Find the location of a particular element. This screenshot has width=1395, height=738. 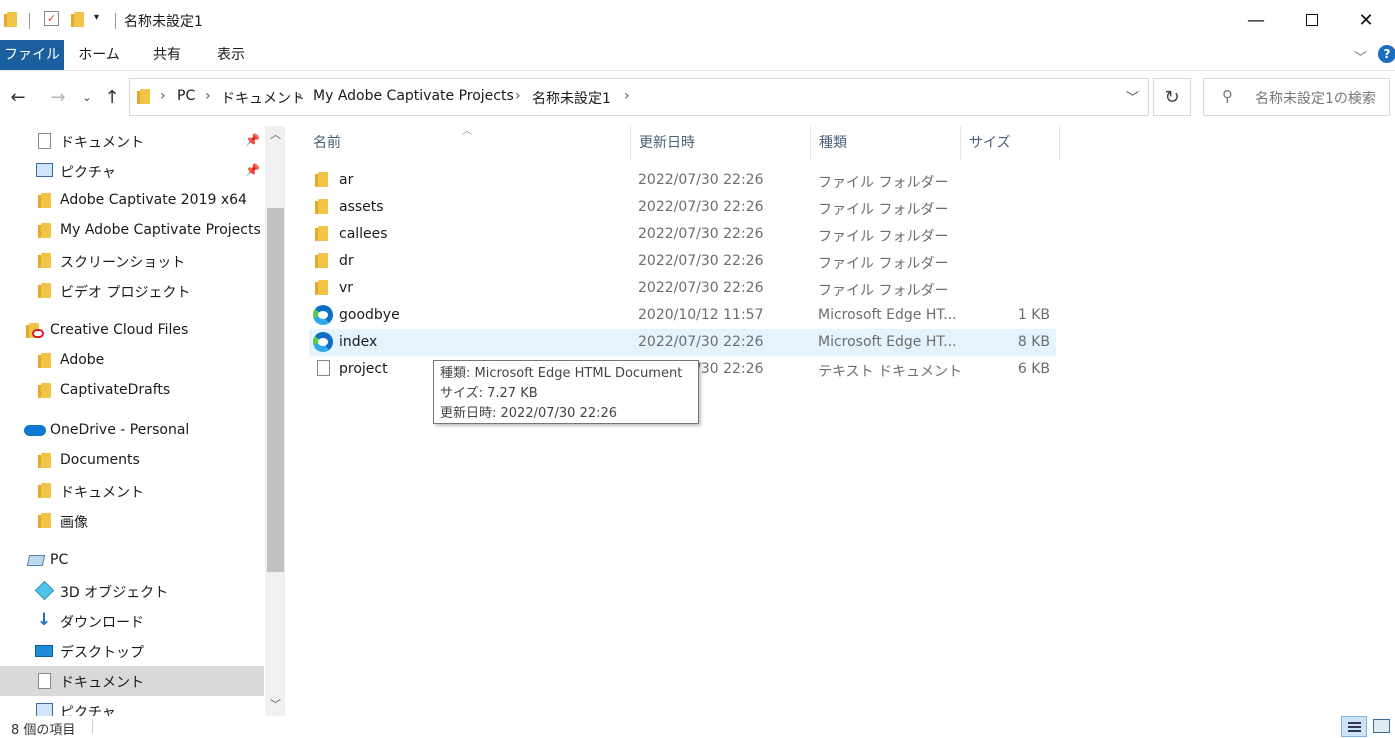

file-row: ar 2022/07/30 22:26 ファイル フォルダー is located at coordinates (682, 180).